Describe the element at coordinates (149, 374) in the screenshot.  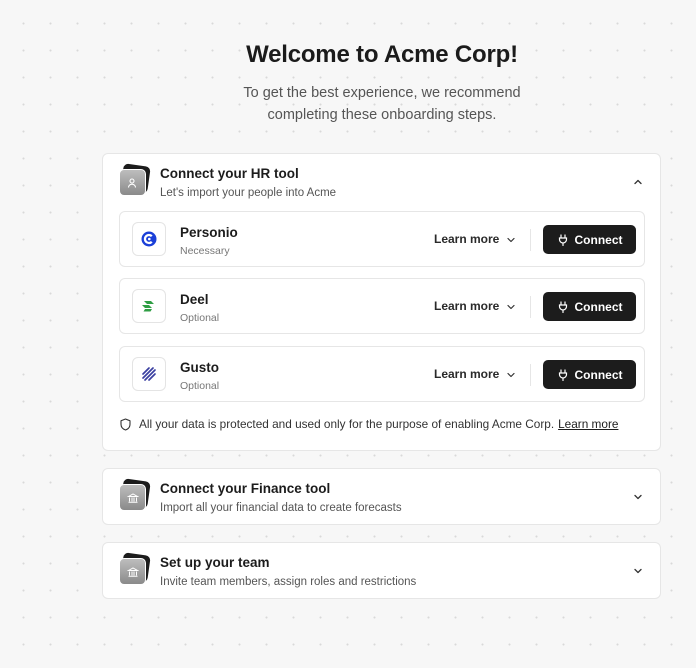
I see `gusto-logo-icon` at that location.